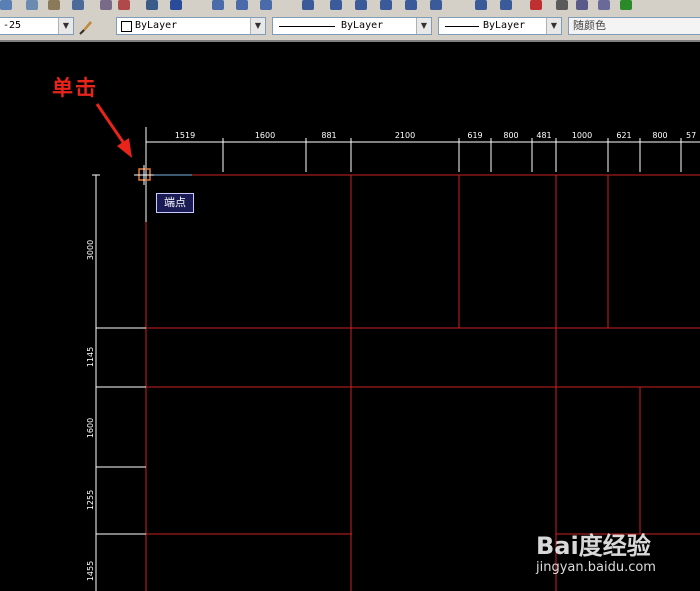 The width and height of the screenshot is (700, 591). Describe the element at coordinates (543, 135) in the screenshot. I see `dim-label: 481` at that location.